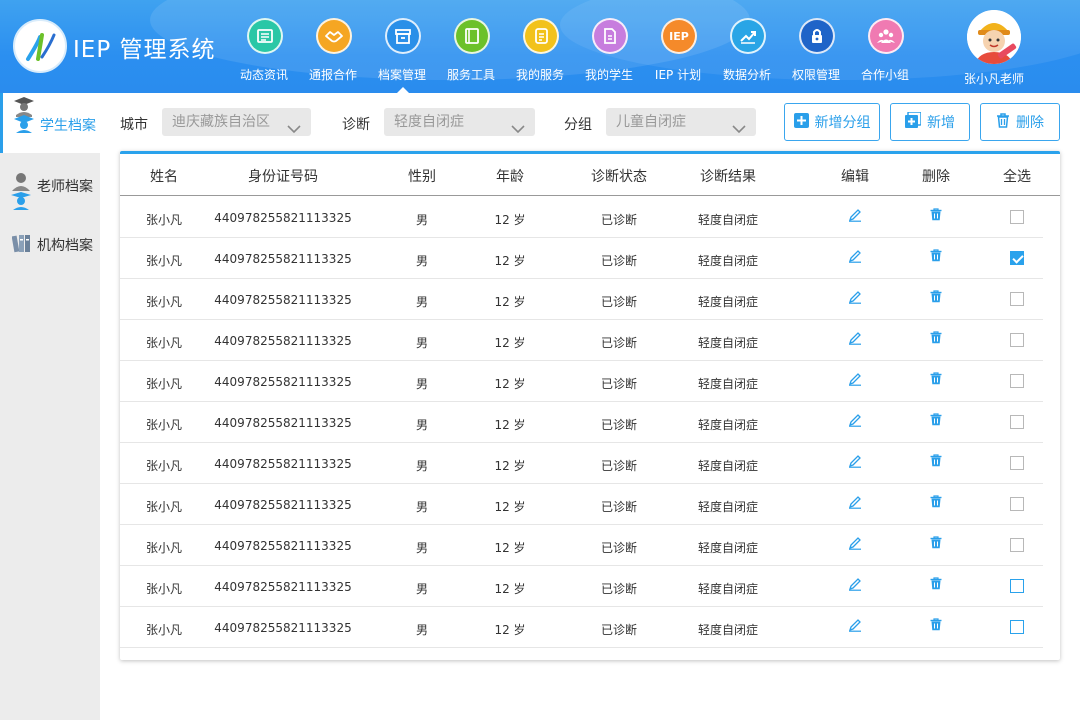 This screenshot has height=720, width=1080. Describe the element at coordinates (540, 54) in the screenshot. I see `nav-item-5: 我的服务` at that location.